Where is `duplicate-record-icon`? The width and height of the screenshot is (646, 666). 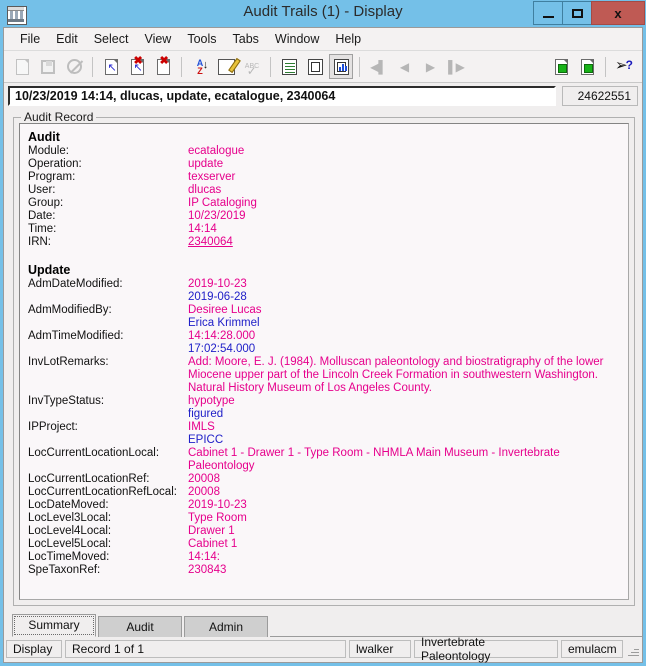
duplicate-record-icon is located at coordinates (587, 66).